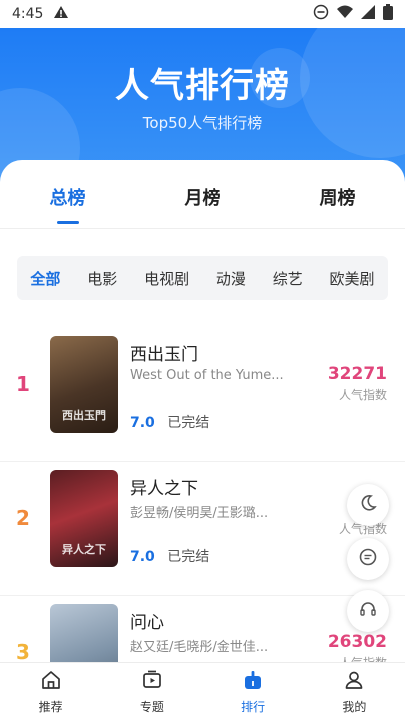 This screenshot has height=720, width=405. I want to click on battery-icon, so click(388, 14).